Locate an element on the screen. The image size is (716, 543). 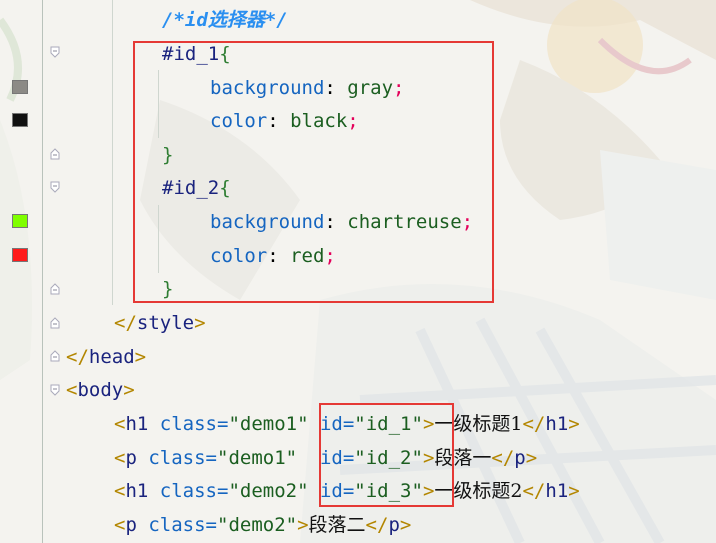
element-text: 段落二 is located at coordinates (337, 525).